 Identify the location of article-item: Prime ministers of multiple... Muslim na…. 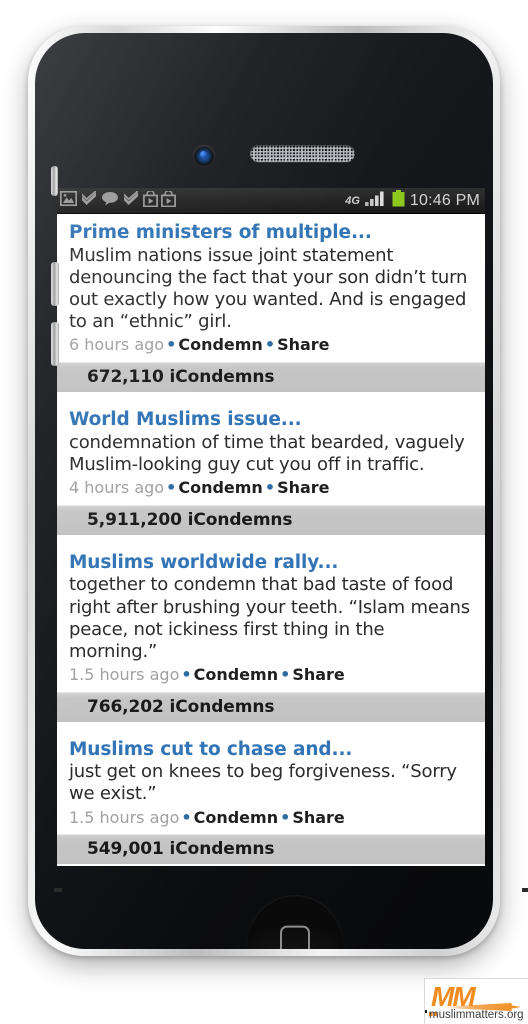
(271, 303).